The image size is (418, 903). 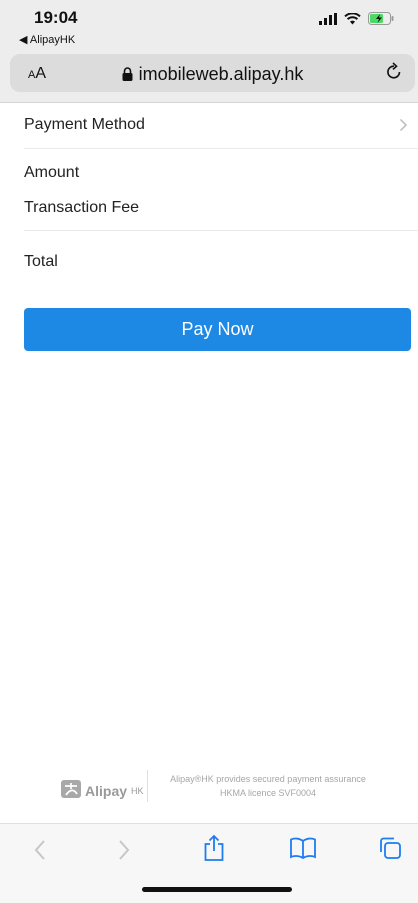 What do you see at coordinates (40, 852) in the screenshot?
I see `back-icon` at bounding box center [40, 852].